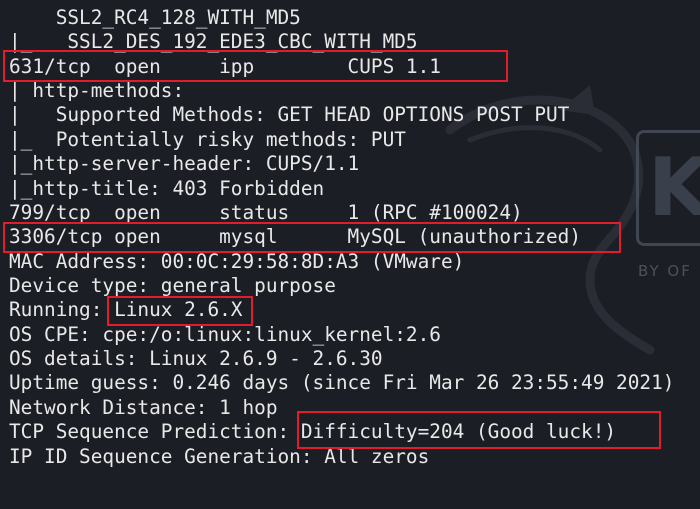 The height and width of the screenshot is (509, 700). What do you see at coordinates (255, 66) in the screenshot?
I see `highlight-box-cups-port` at bounding box center [255, 66].